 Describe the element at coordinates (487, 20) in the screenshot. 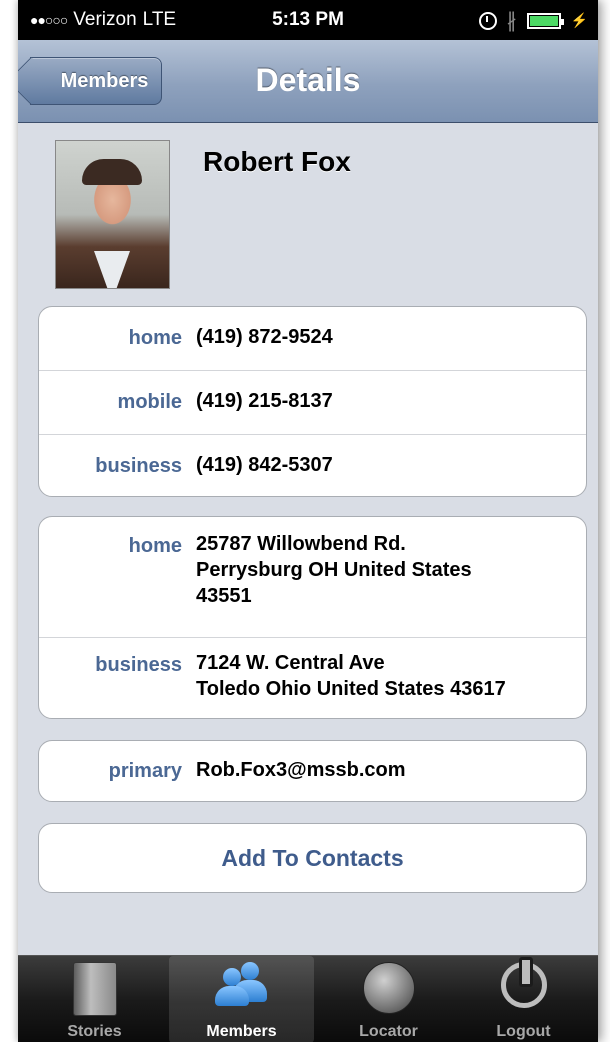

I see `alarm-icon` at that location.